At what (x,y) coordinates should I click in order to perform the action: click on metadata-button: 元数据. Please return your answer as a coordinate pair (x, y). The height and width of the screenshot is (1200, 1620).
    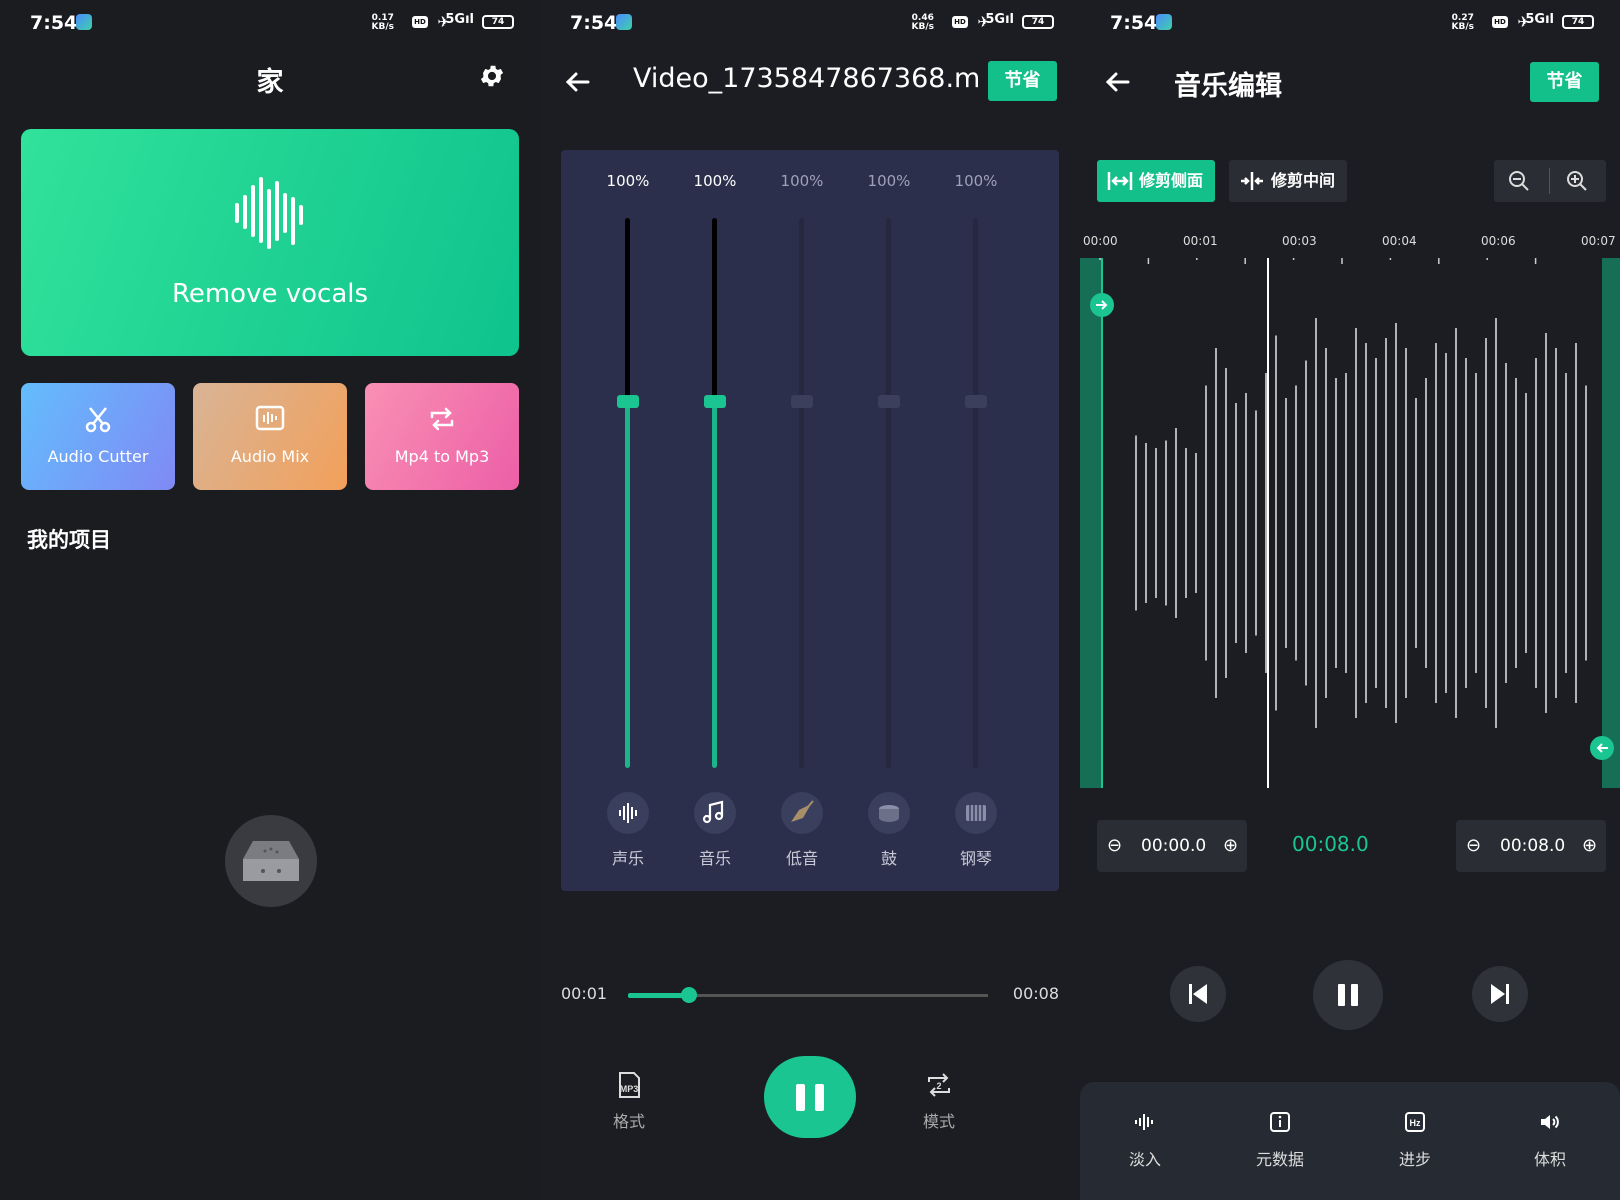
    Looking at the image, I should click on (1280, 1140).